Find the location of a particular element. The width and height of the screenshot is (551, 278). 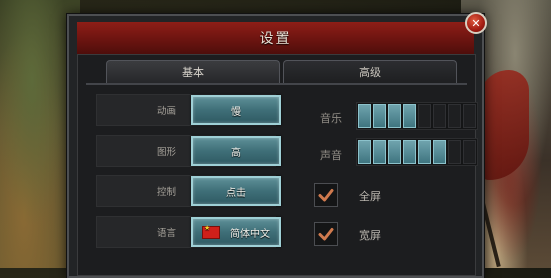

language-value: 简体中文 is located at coordinates (250, 234).